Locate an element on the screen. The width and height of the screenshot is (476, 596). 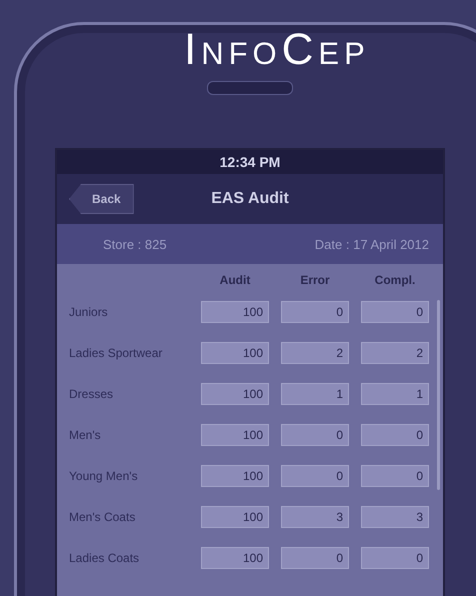
row-label: Juniors is located at coordinates (89, 311).